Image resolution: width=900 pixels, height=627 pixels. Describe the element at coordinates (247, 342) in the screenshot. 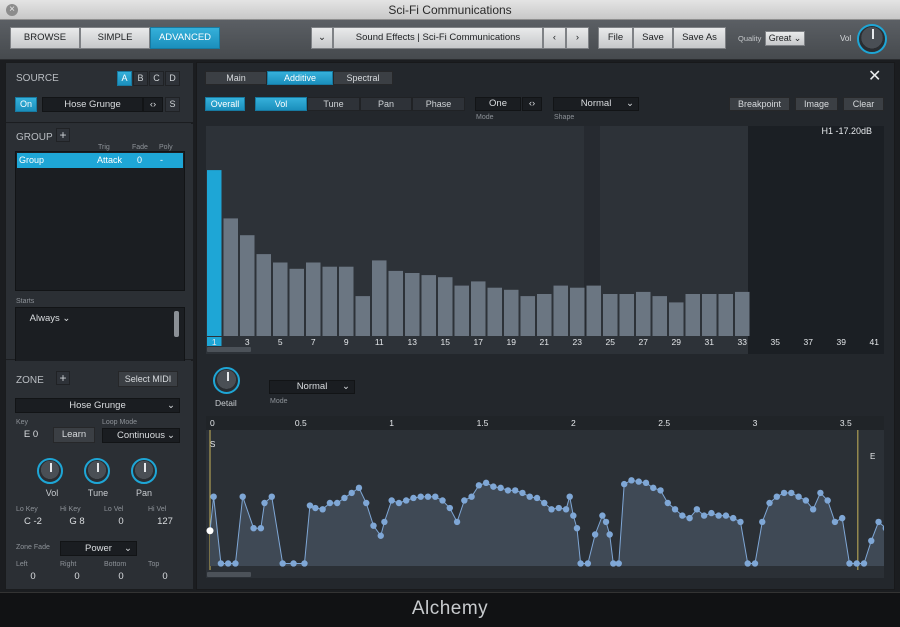

I see `harmonic-axis-label: 3` at that location.